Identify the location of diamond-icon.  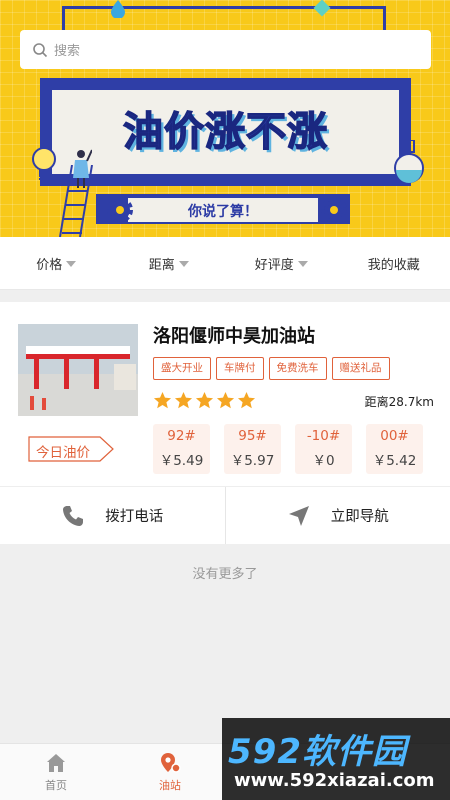
(322, 8).